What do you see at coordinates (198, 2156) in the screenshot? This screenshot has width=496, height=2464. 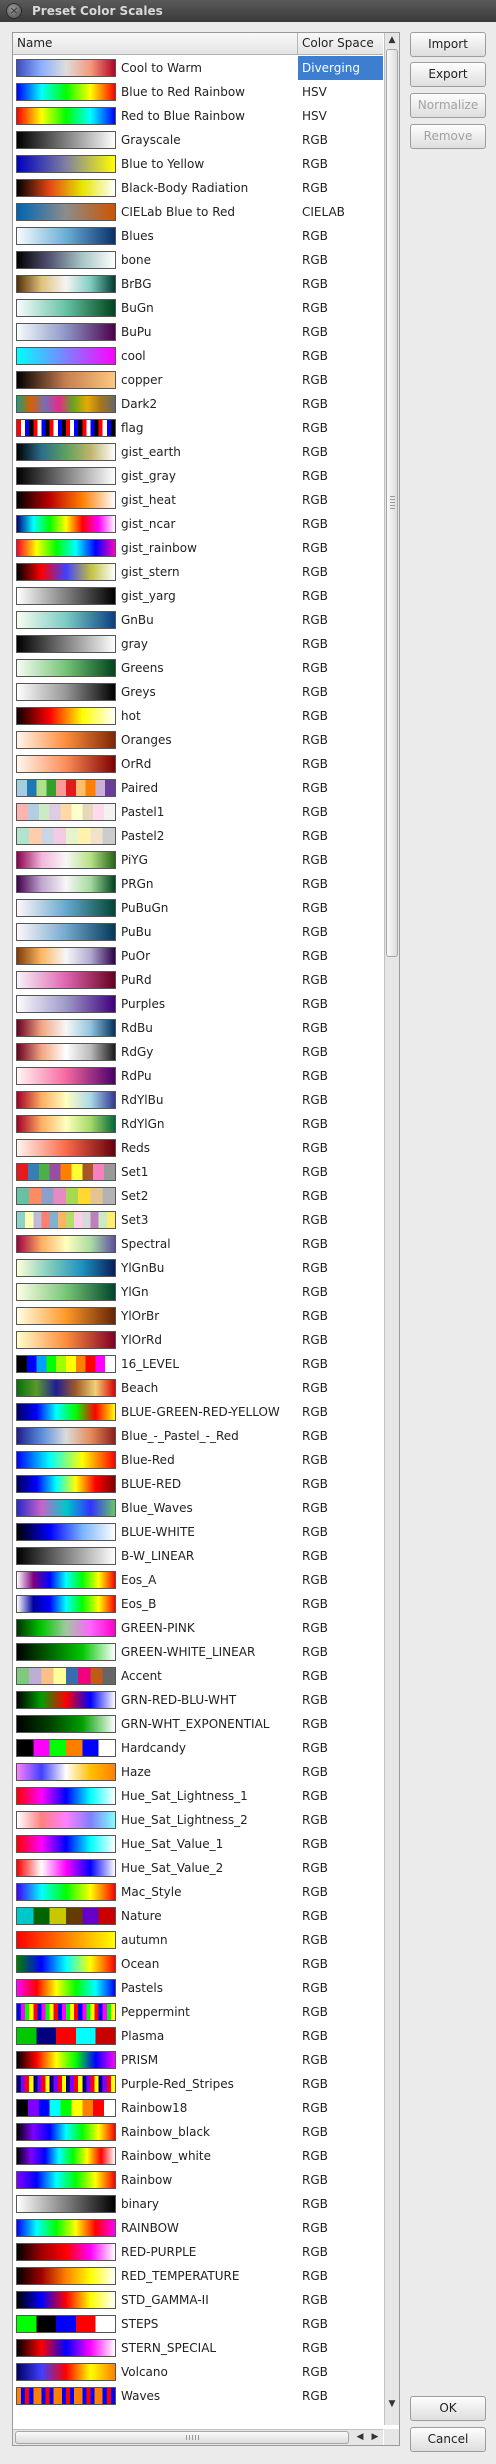 I see `table-row: Rainbow_white RGB` at bounding box center [198, 2156].